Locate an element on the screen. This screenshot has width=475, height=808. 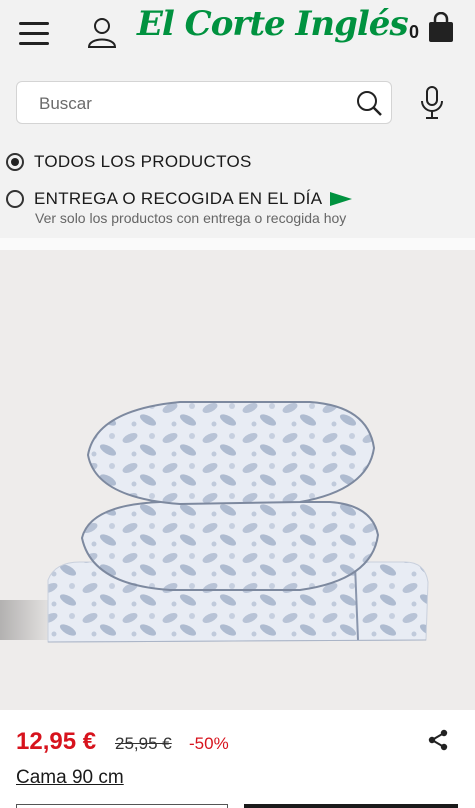
divider is located at coordinates (237, 244).